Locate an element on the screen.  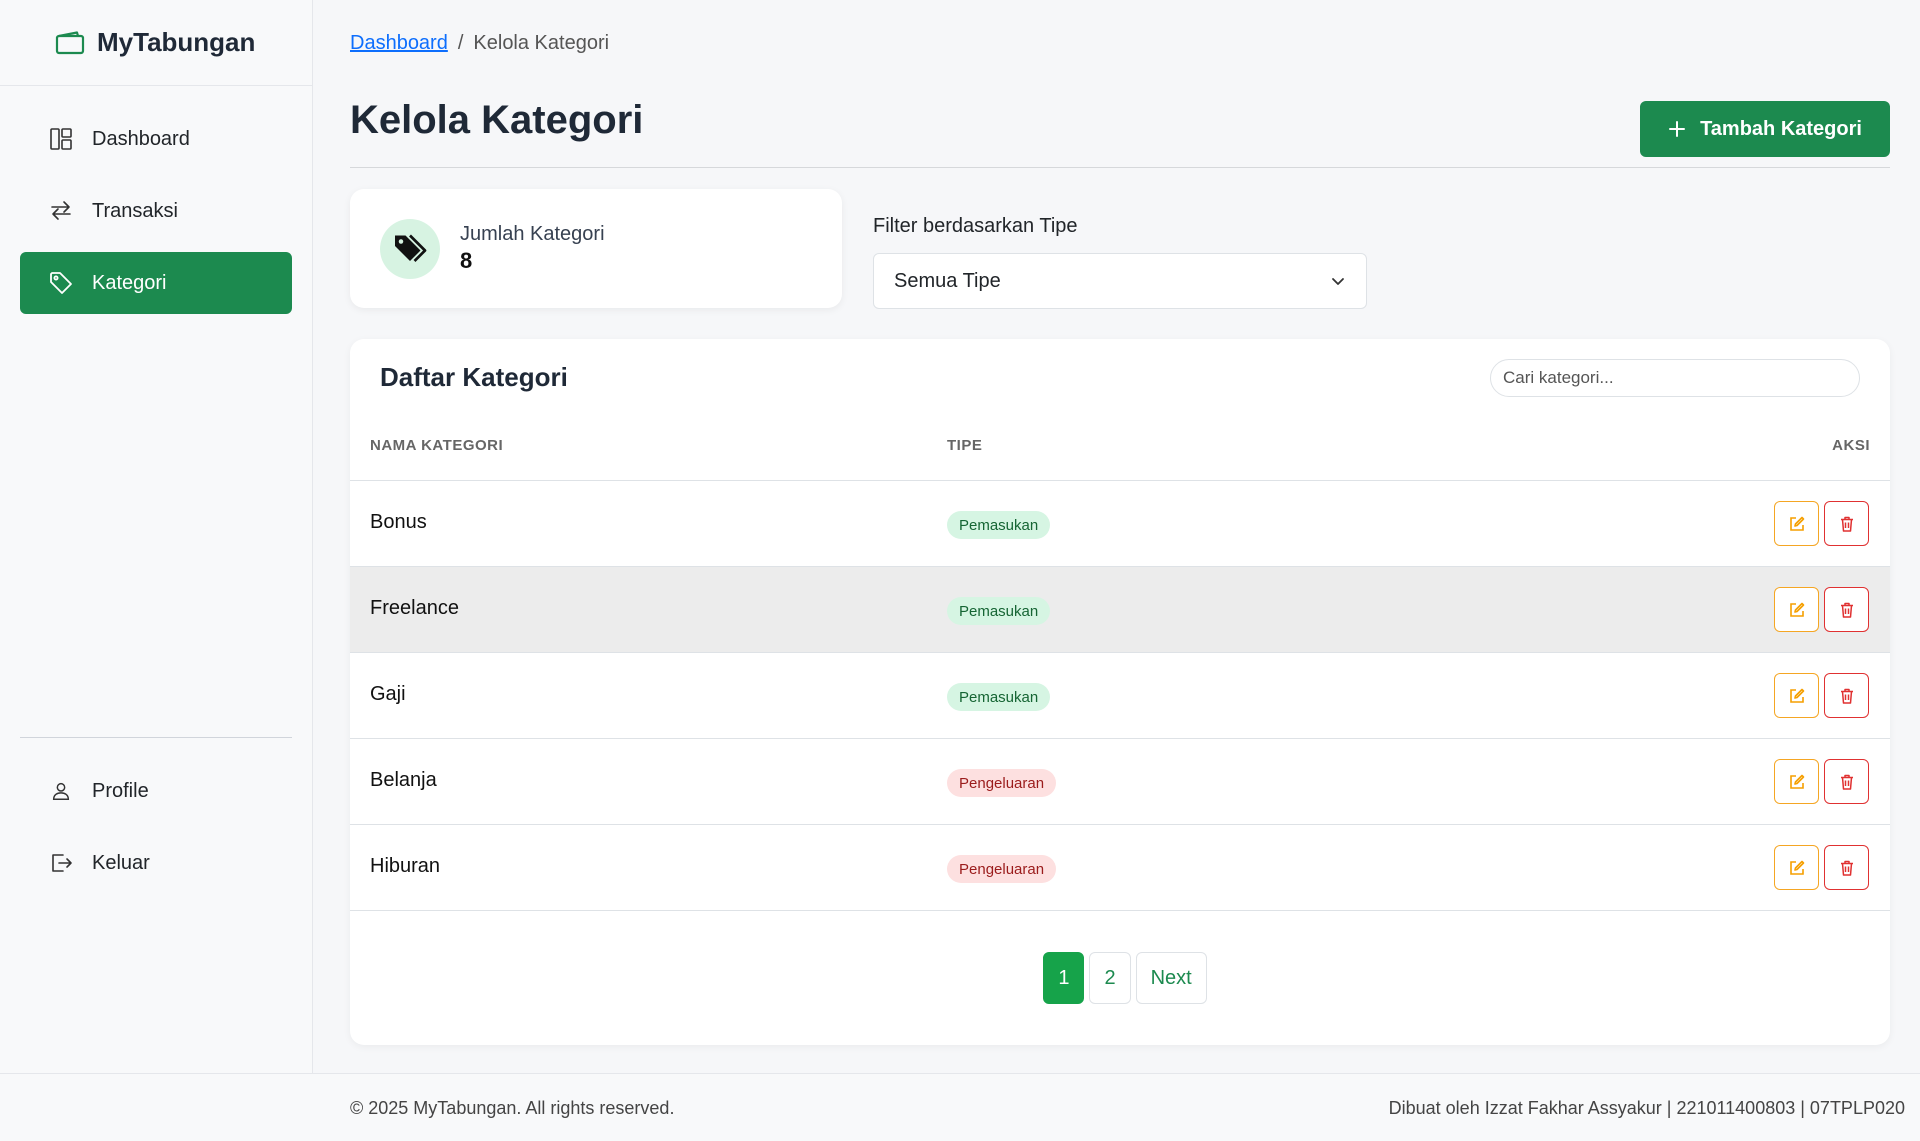
title-divider is located at coordinates (1120, 167).